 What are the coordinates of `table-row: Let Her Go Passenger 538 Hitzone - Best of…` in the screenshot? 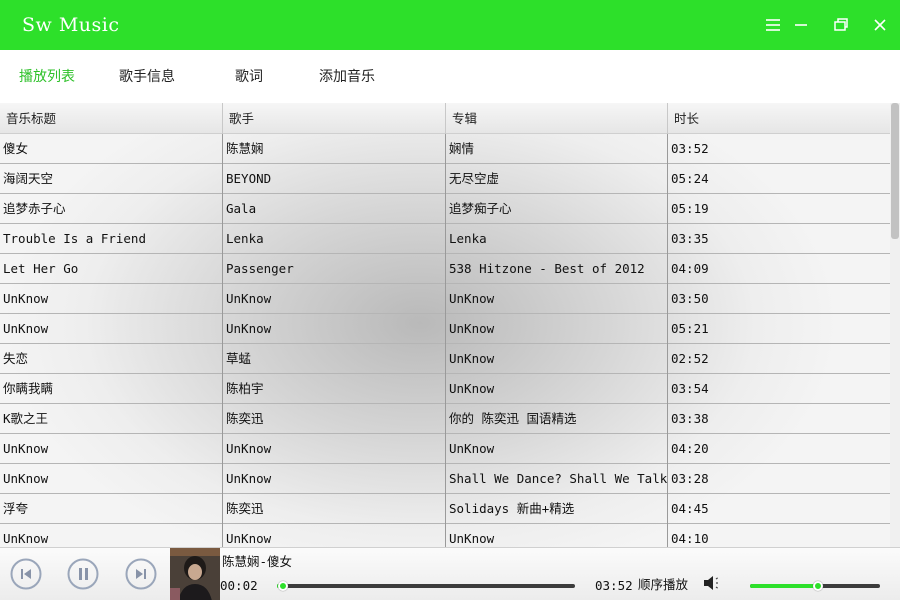 It's located at (445, 269).